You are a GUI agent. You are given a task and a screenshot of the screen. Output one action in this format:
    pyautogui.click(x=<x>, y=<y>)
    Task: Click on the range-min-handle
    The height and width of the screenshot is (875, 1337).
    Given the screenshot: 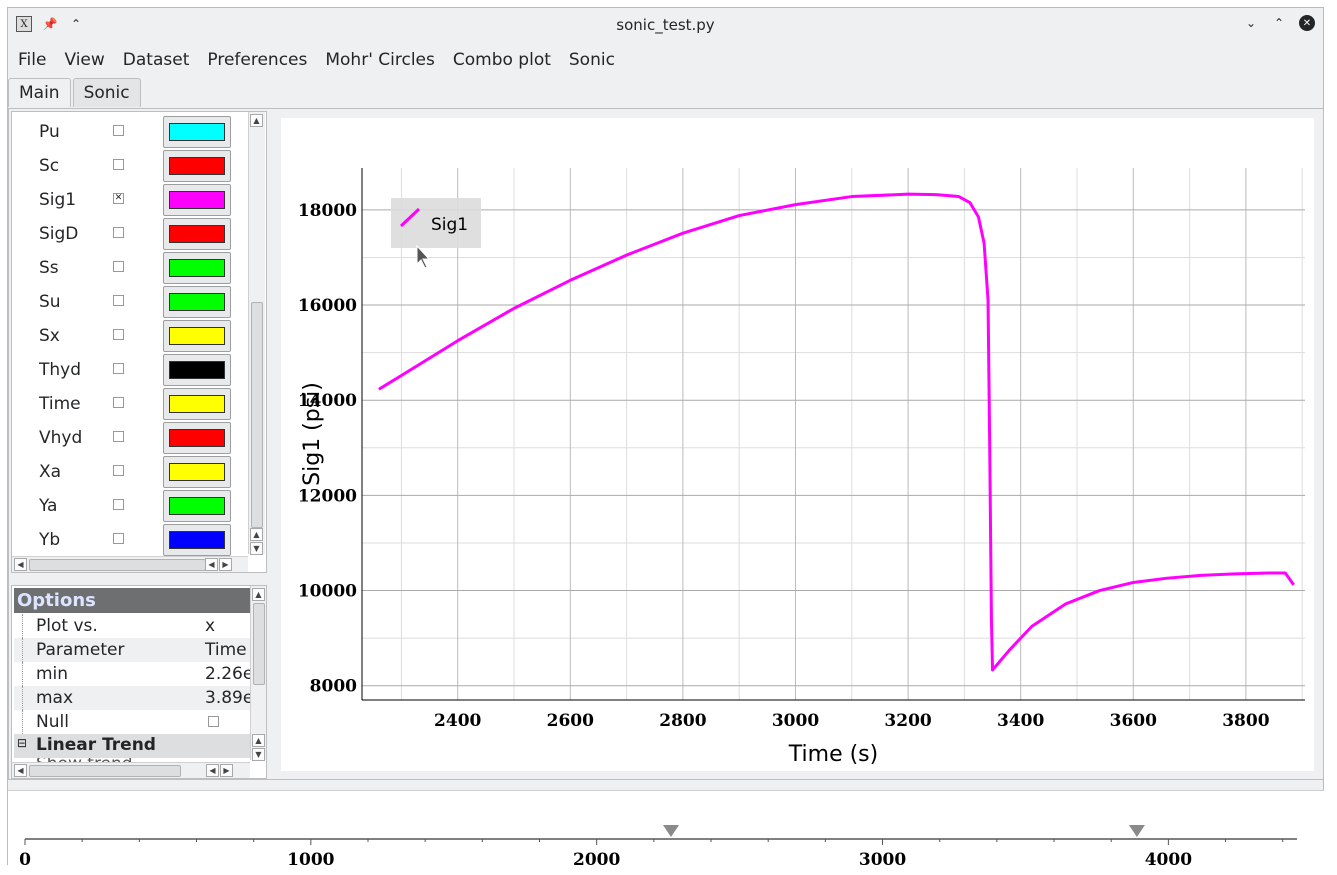 What is the action you would take?
    pyautogui.click(x=671, y=831)
    